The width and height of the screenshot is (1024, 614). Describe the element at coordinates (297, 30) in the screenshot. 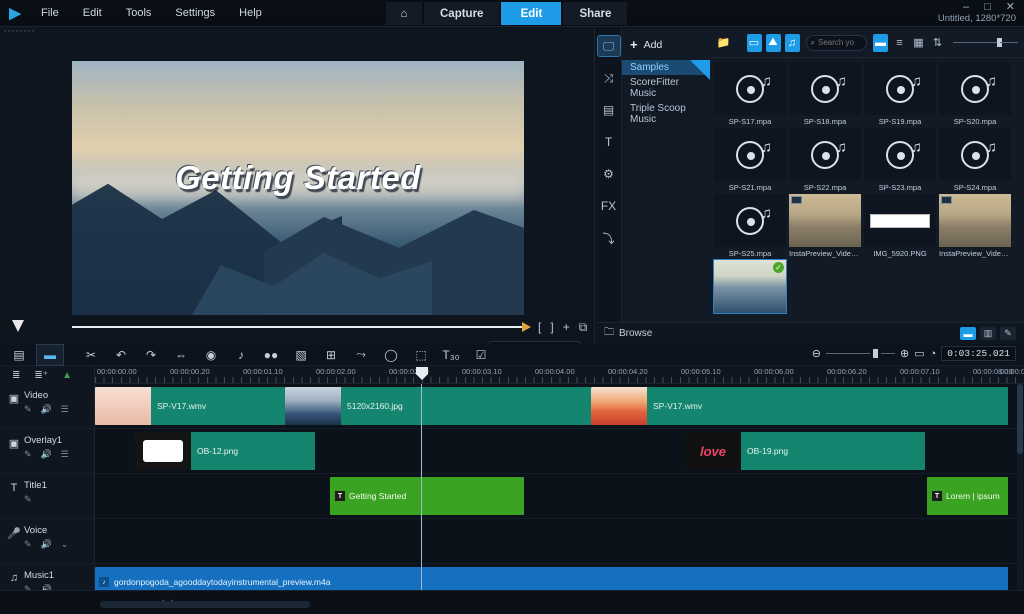

I see `panel-grip` at that location.